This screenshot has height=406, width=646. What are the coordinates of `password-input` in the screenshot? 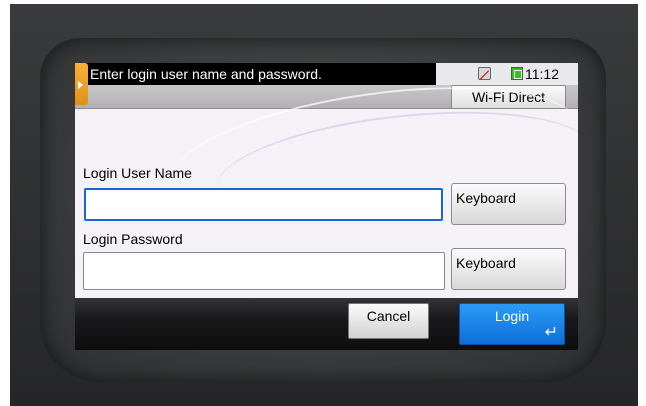 It's located at (264, 271).